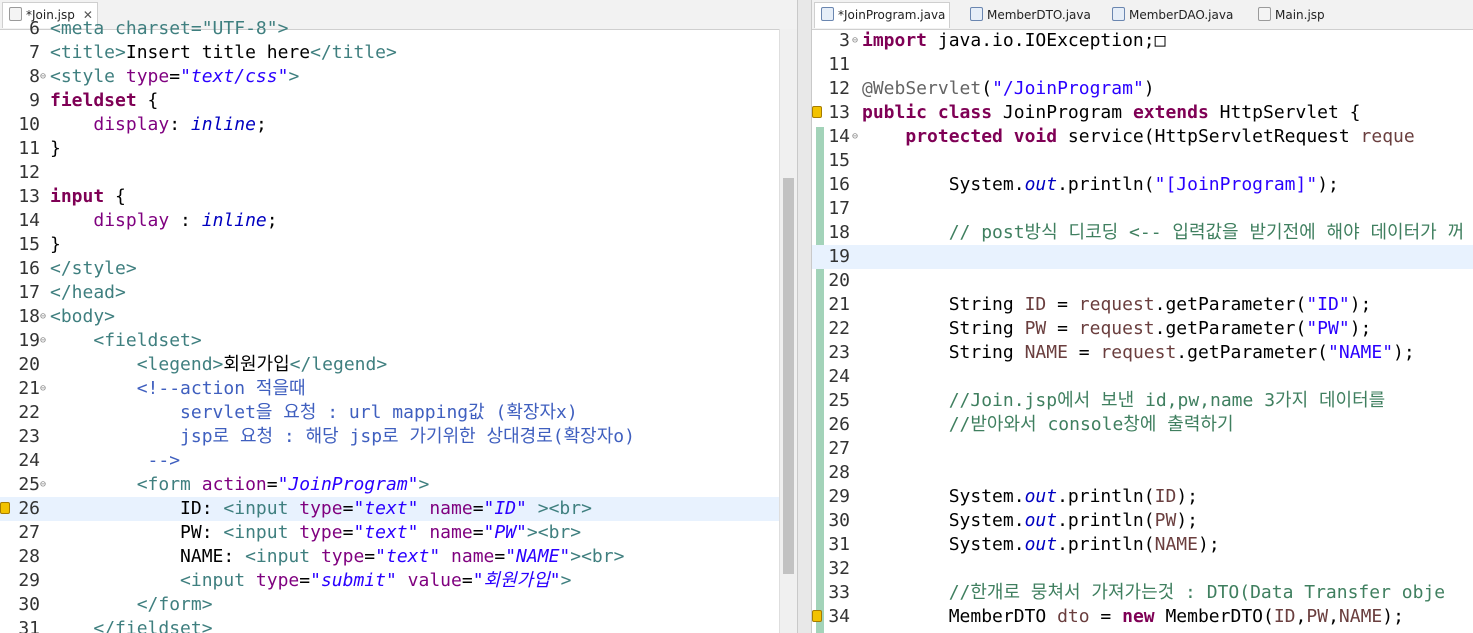 The image size is (1473, 633). I want to click on code-line: 16 System.out.println("[JoinProgram]");, so click(1142, 185).